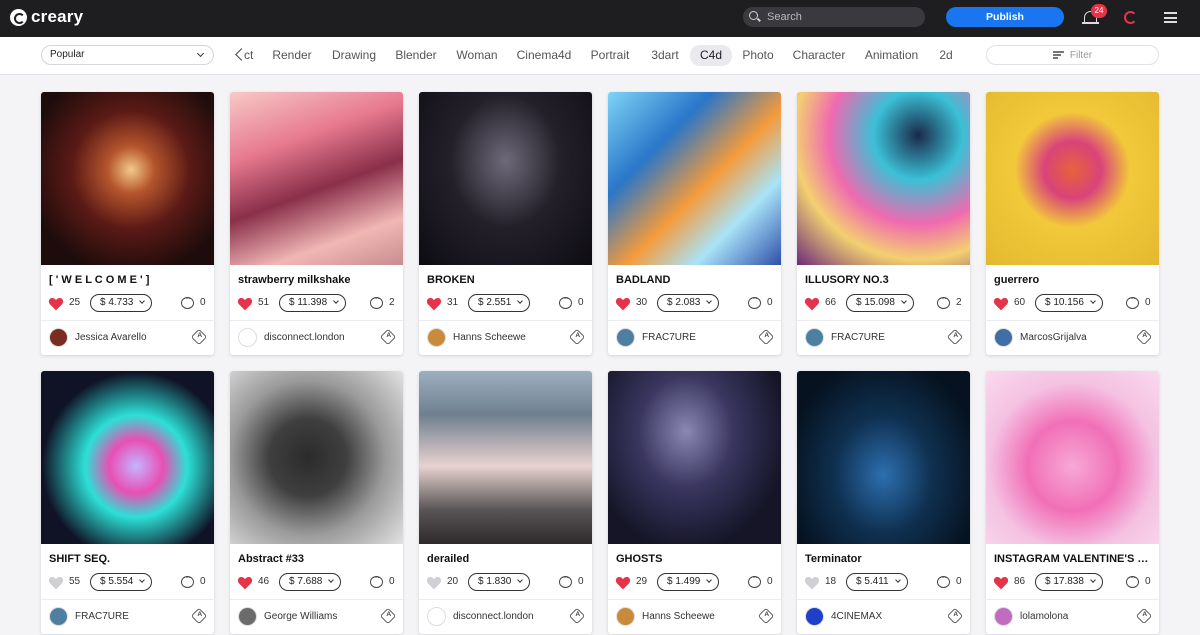 Image resolution: width=1200 pixels, height=635 pixels. I want to click on hamburger-menu-icon, so click(1170, 17).